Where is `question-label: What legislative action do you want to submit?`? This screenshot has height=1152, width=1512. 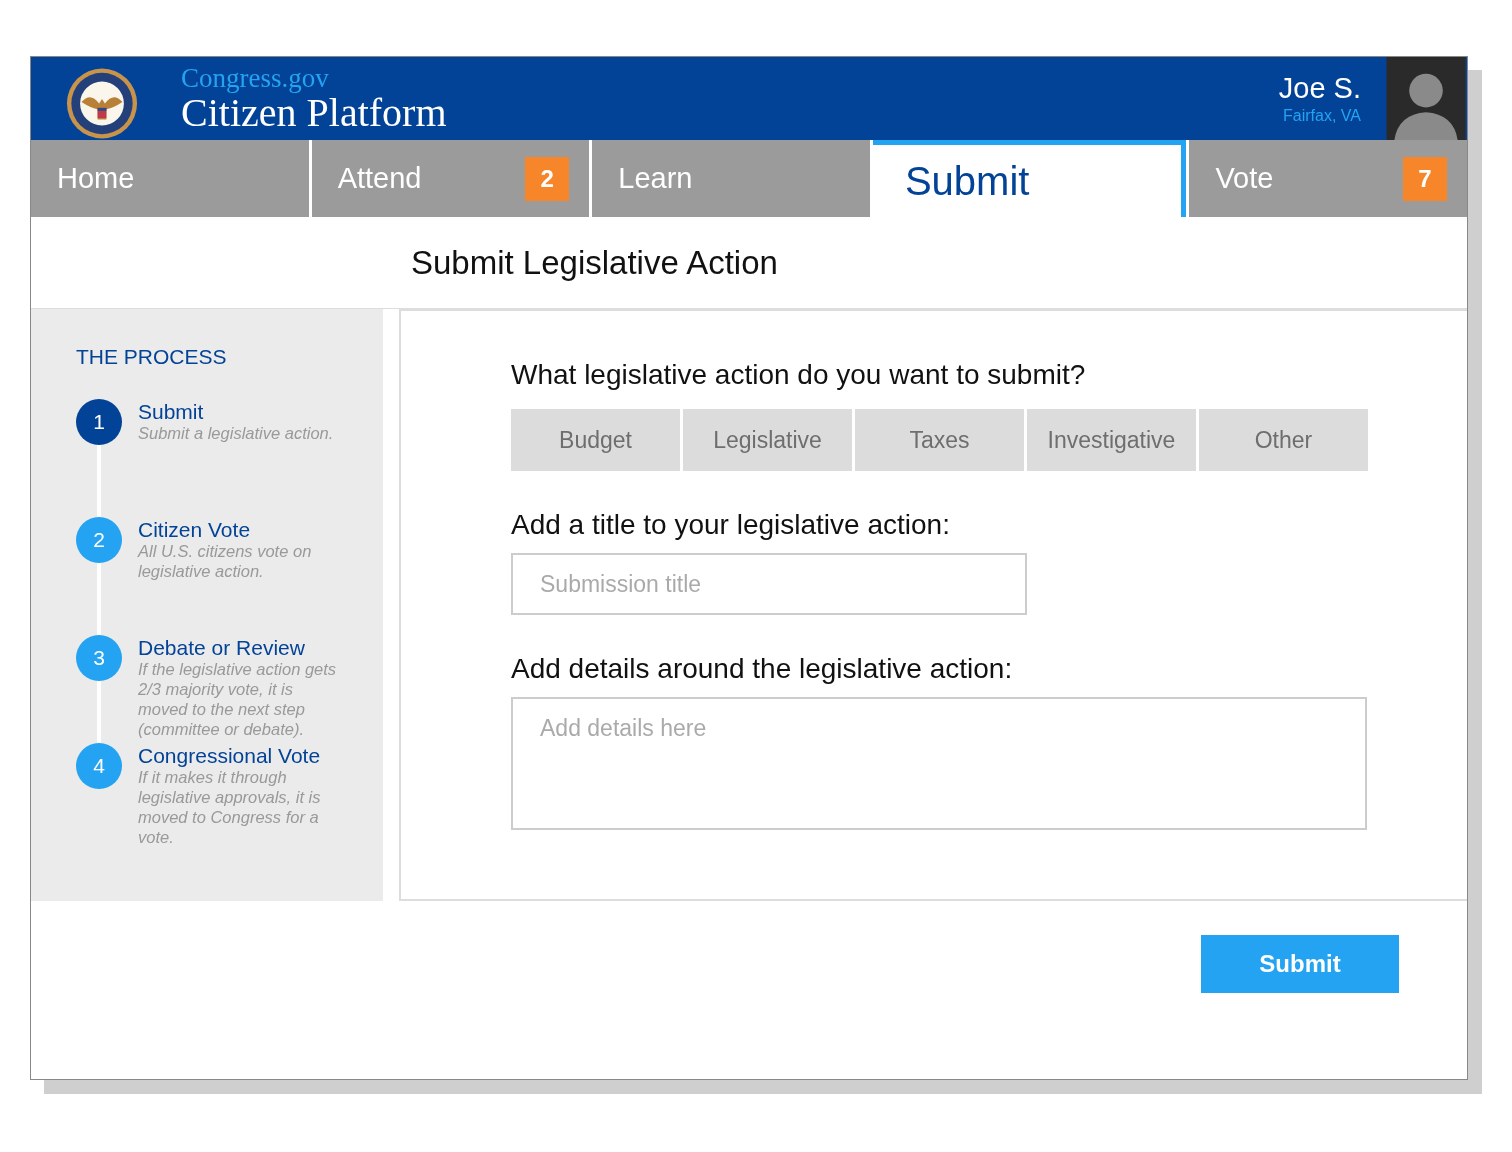 question-label: What legislative action do you want to submit? is located at coordinates (799, 375).